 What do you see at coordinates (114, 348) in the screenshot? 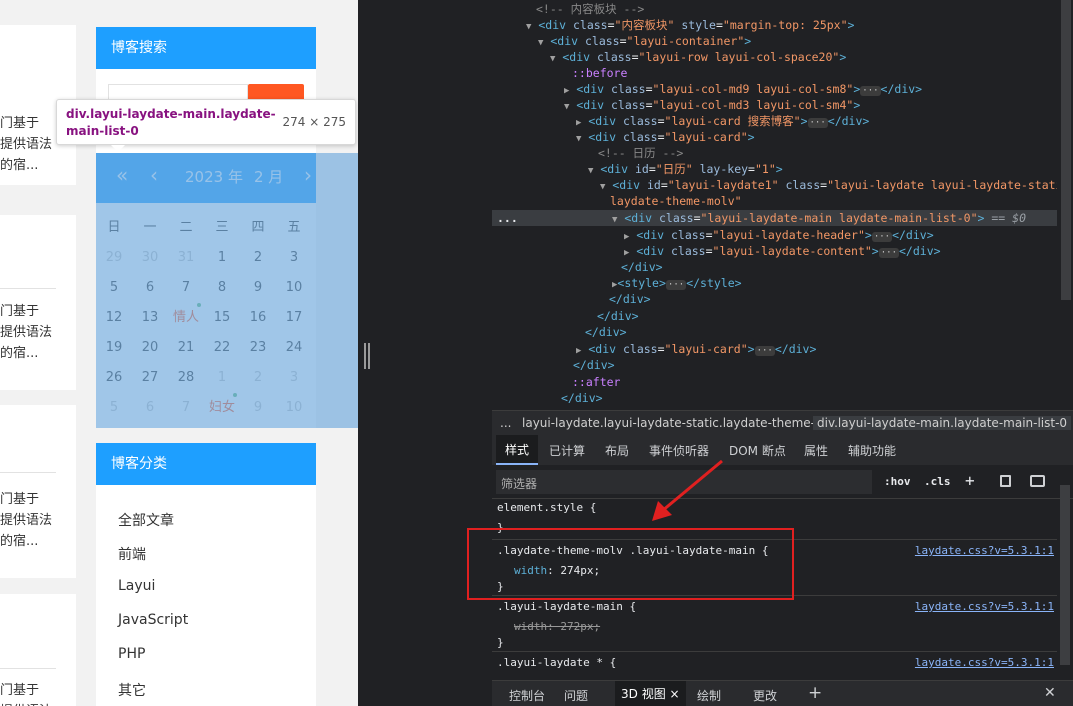
I see `calendar-day: 19` at bounding box center [114, 348].